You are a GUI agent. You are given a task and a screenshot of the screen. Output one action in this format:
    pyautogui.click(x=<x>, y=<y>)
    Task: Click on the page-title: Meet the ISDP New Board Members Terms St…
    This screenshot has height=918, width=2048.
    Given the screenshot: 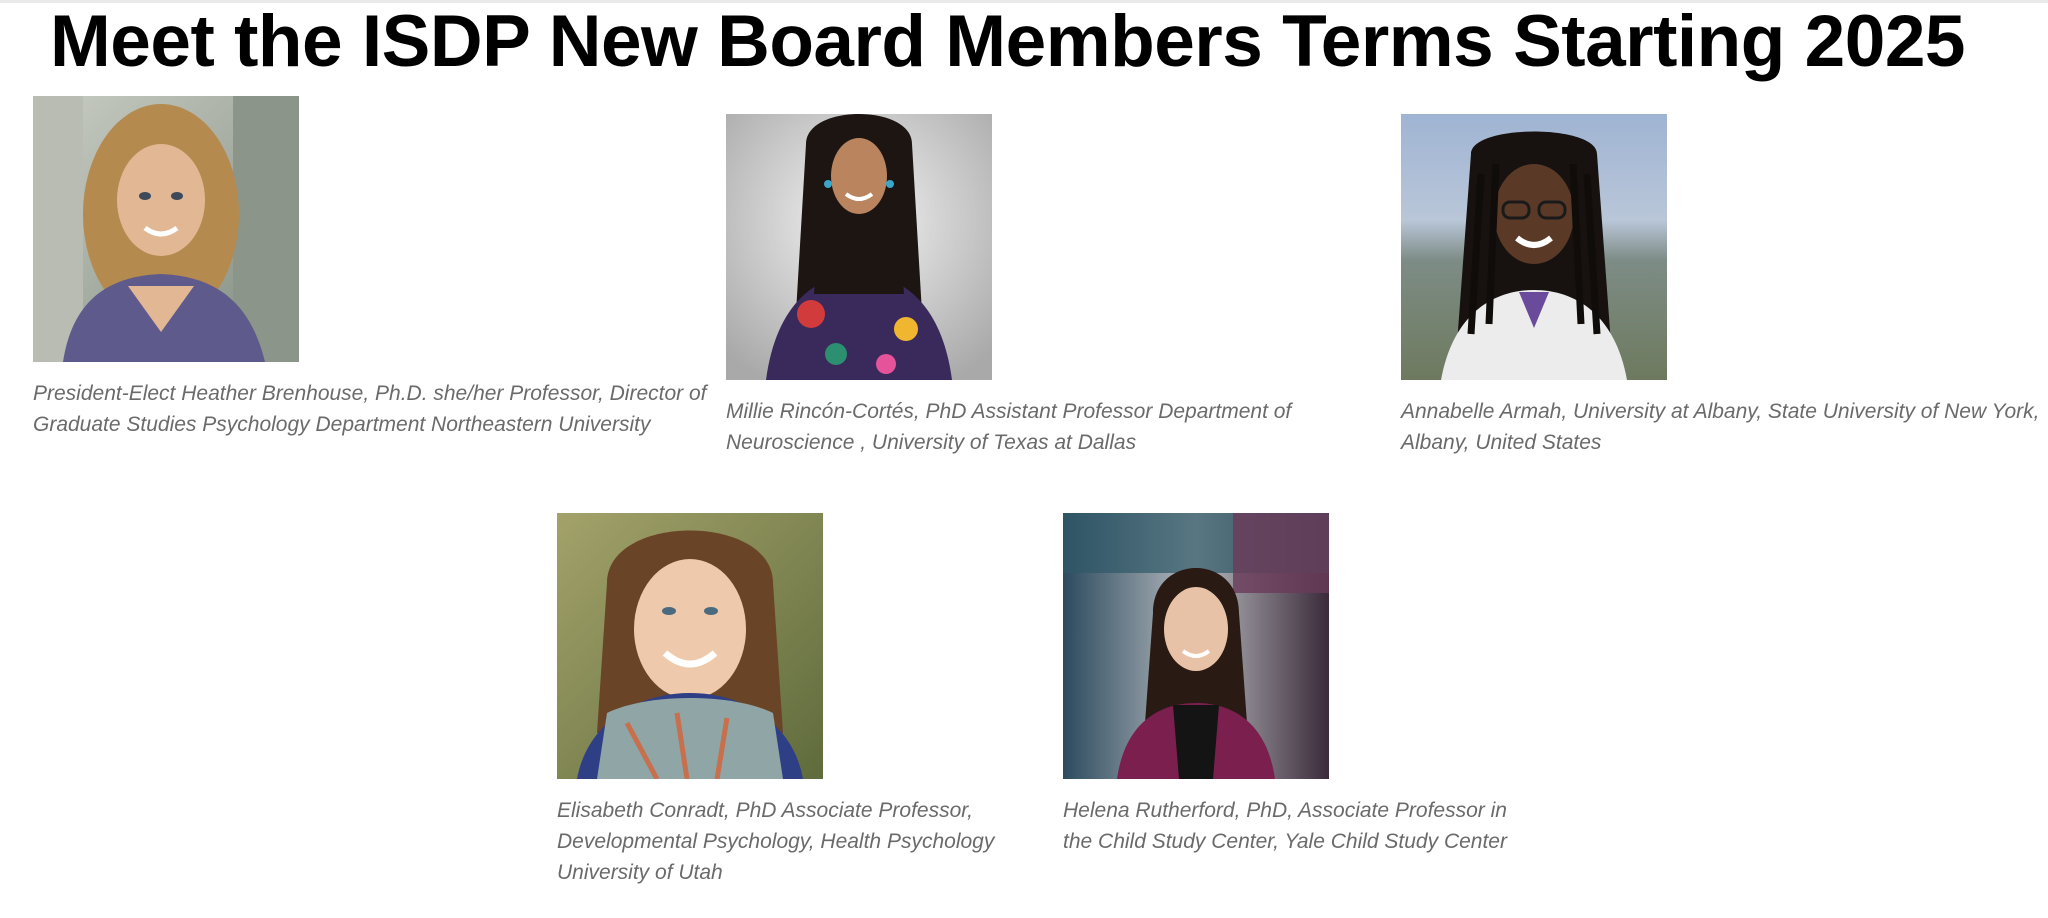 What is the action you would take?
    pyautogui.click(x=1008, y=41)
    